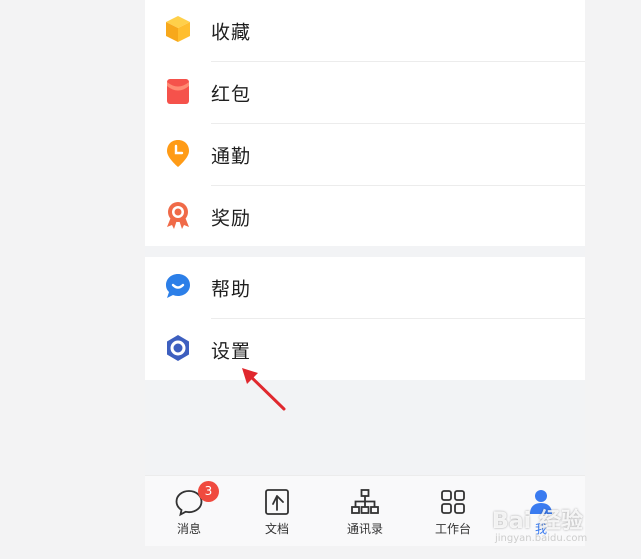 The image size is (641, 559). Describe the element at coordinates (231, 156) in the screenshot. I see `menu-item-label: 通勤` at that location.